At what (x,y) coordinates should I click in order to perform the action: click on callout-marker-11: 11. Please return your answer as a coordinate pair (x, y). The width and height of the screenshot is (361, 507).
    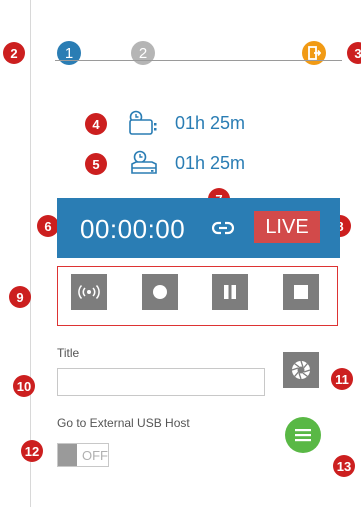
    Looking at the image, I should click on (342, 379).